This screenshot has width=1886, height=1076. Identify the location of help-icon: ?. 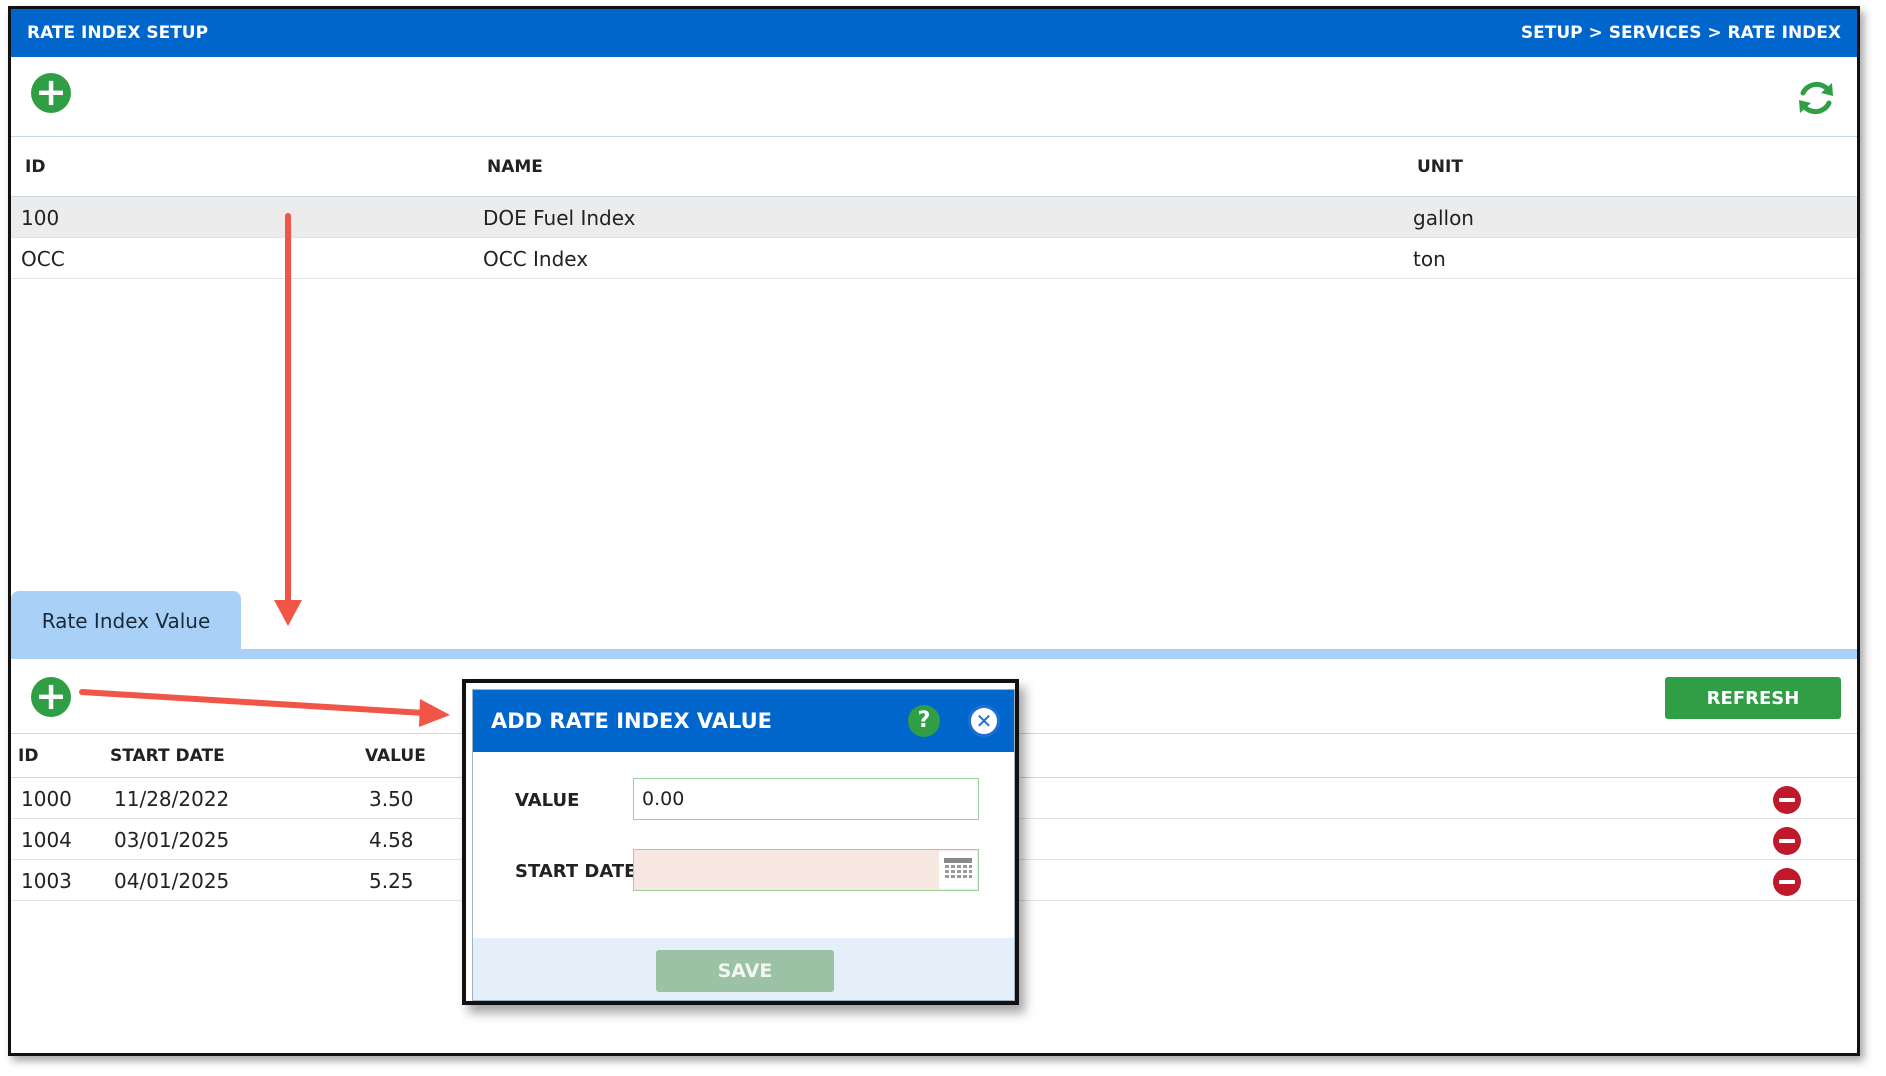
(924, 721).